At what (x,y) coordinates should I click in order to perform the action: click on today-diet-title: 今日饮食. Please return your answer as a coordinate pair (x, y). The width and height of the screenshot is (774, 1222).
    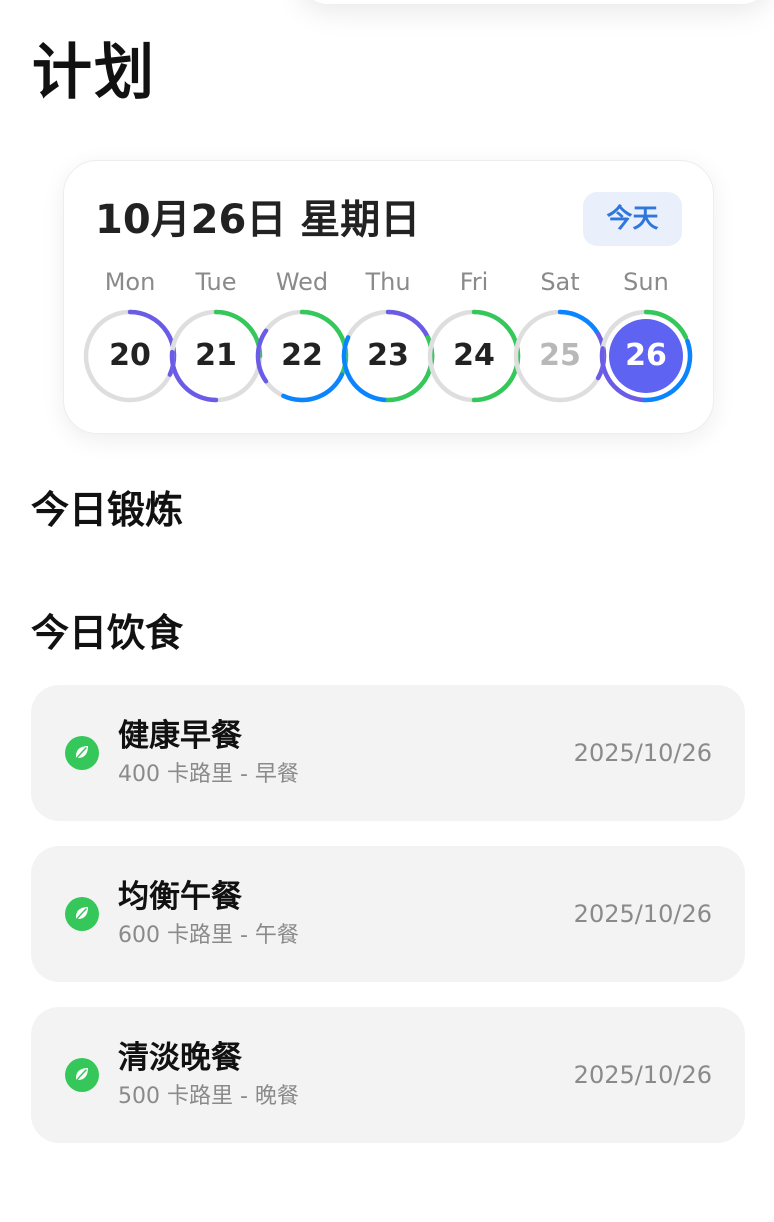
    Looking at the image, I should click on (107, 633).